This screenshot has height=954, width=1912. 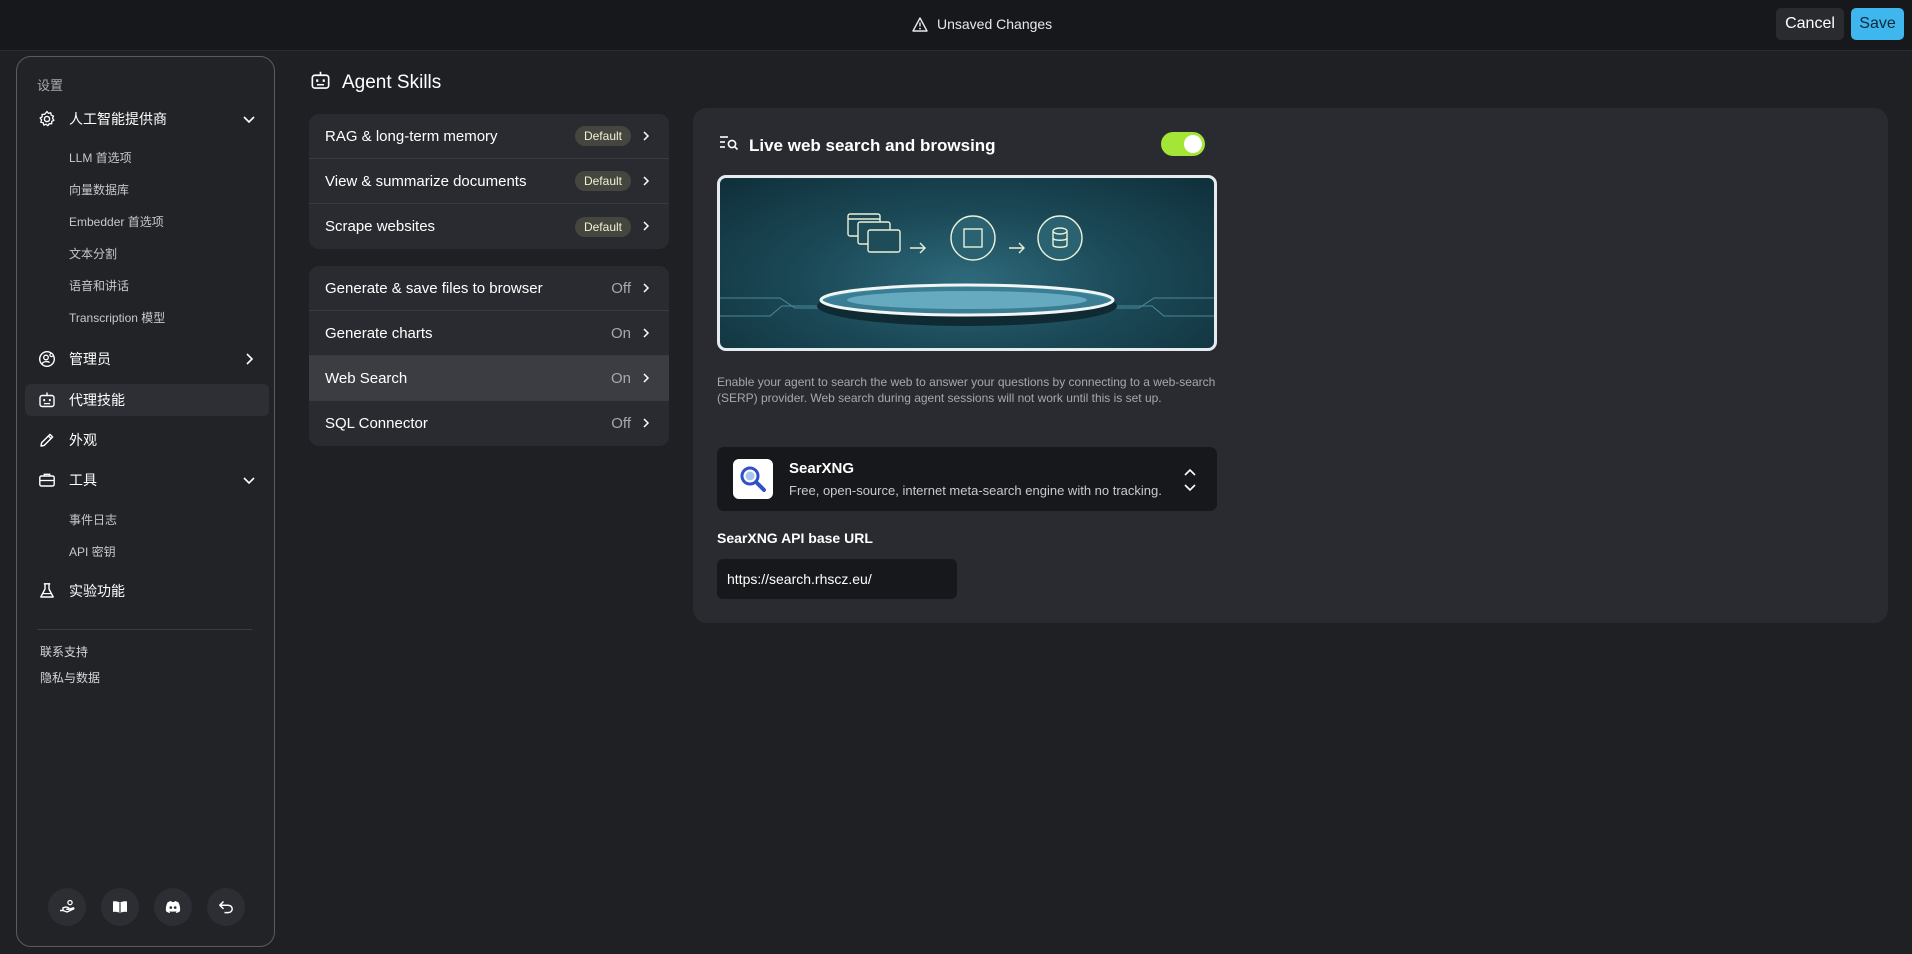 I want to click on skill-item-rag-memory: RAG & long-term memory Default, so click(x=489, y=136).